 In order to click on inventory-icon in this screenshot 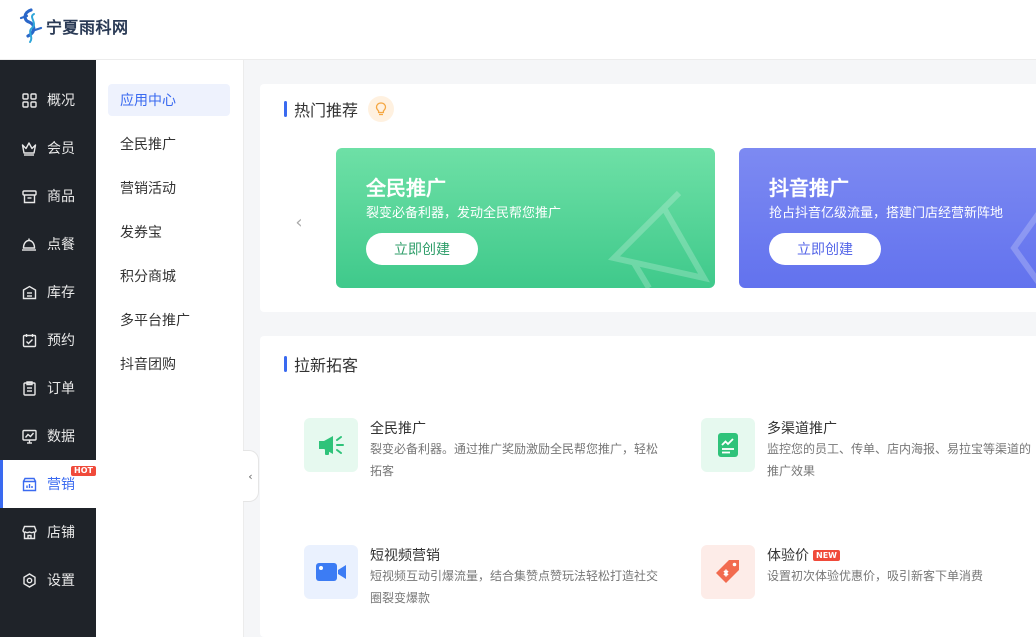, I will do `click(29, 292)`.